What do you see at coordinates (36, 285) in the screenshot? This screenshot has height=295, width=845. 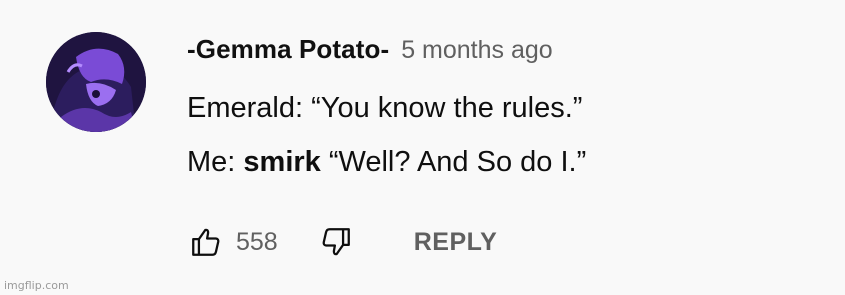 I see `watermark: imgflip.com` at bounding box center [36, 285].